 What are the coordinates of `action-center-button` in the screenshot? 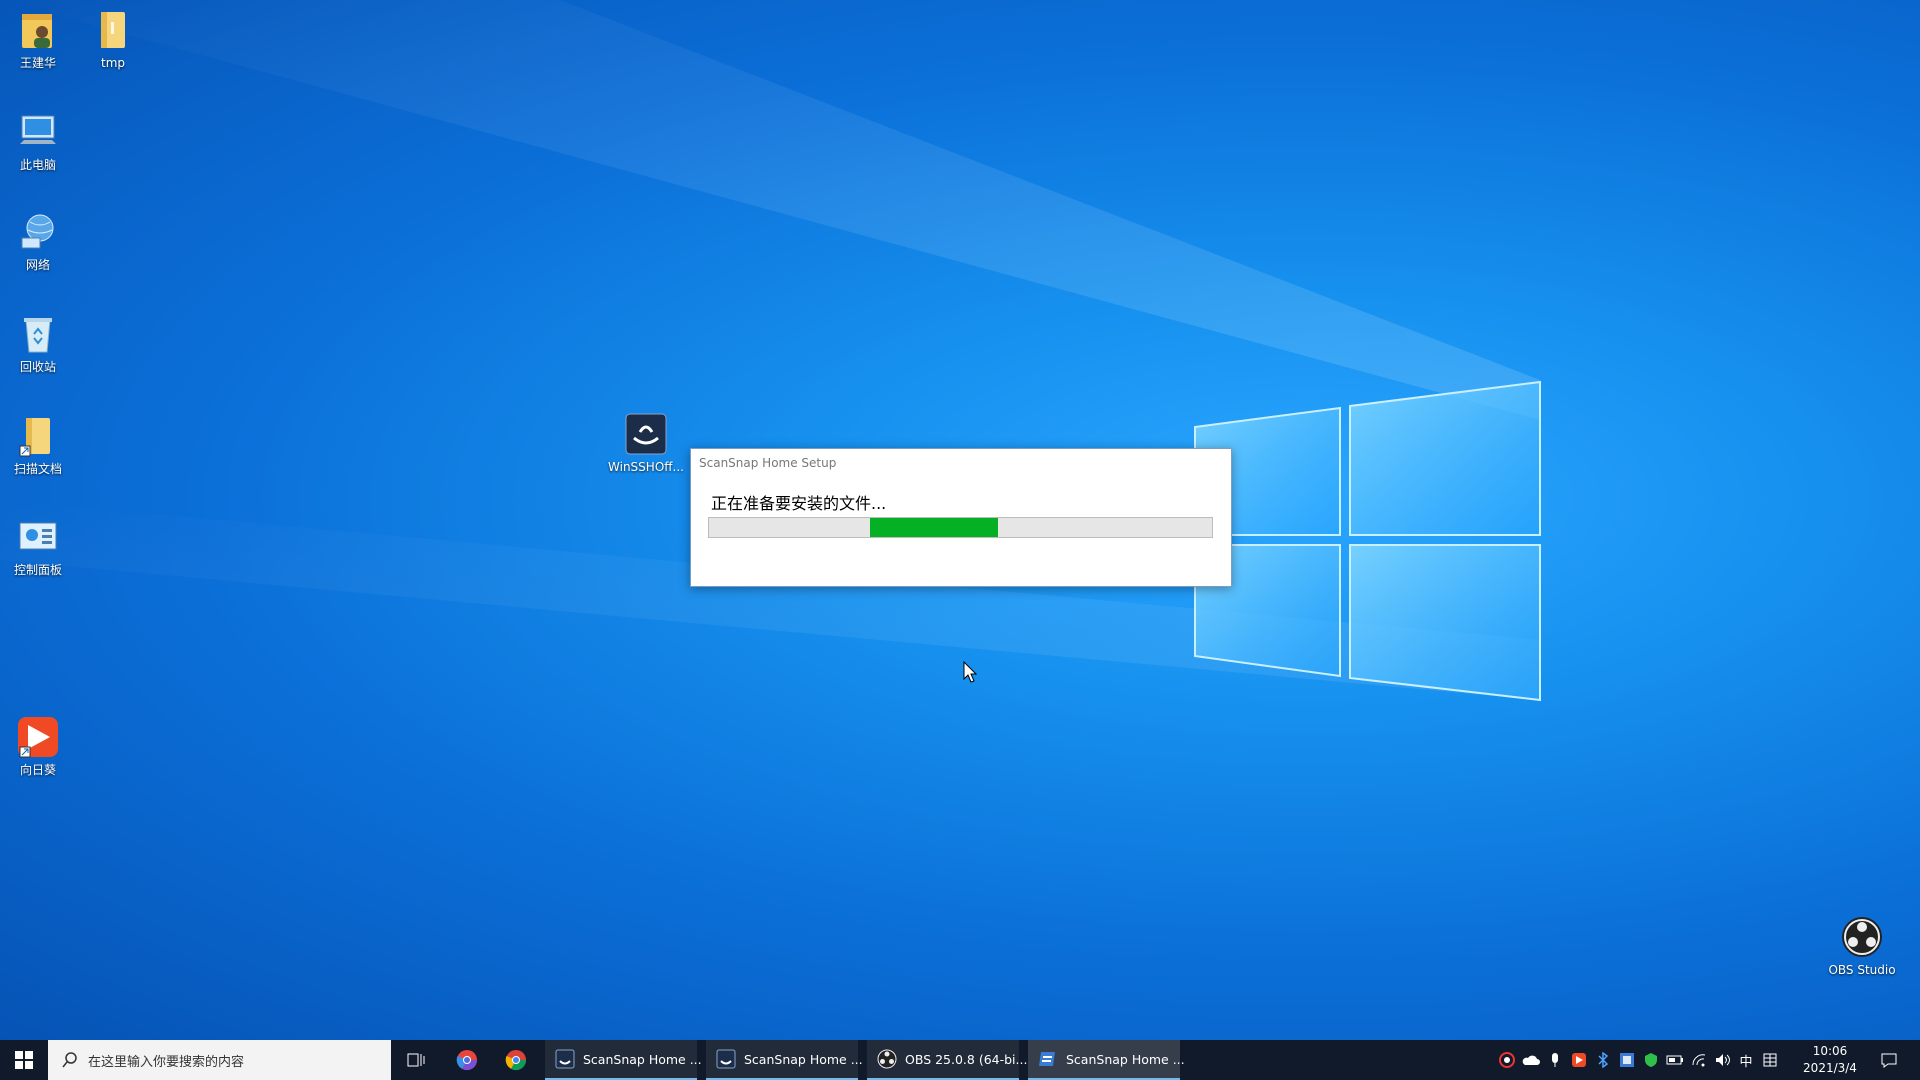 It's located at (1889, 1060).